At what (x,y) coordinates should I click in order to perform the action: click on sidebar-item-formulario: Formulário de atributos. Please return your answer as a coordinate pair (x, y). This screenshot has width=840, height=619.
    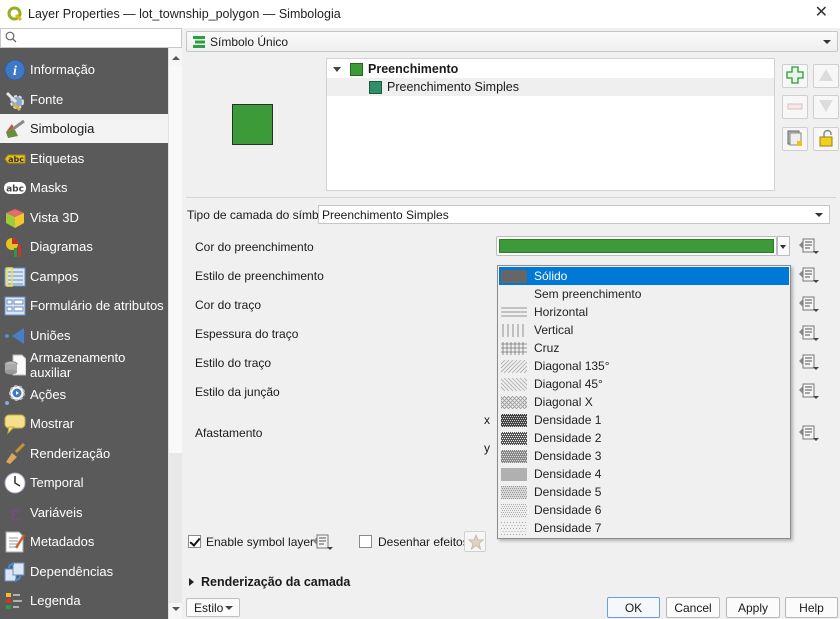
    Looking at the image, I should click on (84, 305).